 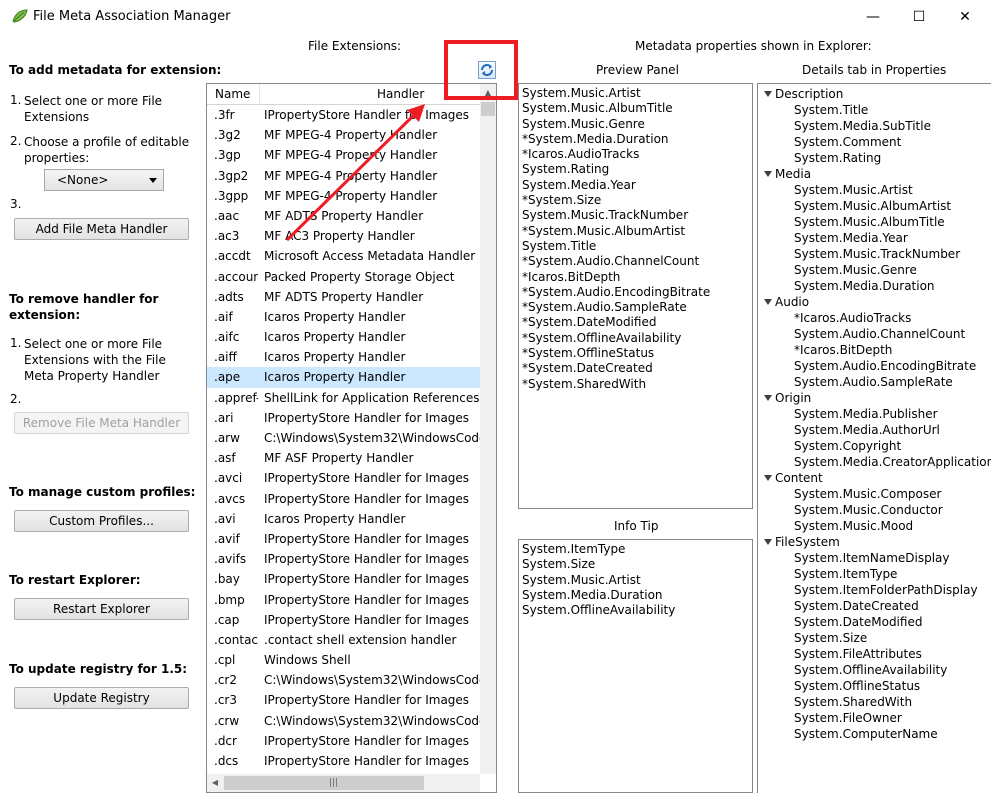 What do you see at coordinates (355, 173) in the screenshot?
I see `annotation-arrow-icon` at bounding box center [355, 173].